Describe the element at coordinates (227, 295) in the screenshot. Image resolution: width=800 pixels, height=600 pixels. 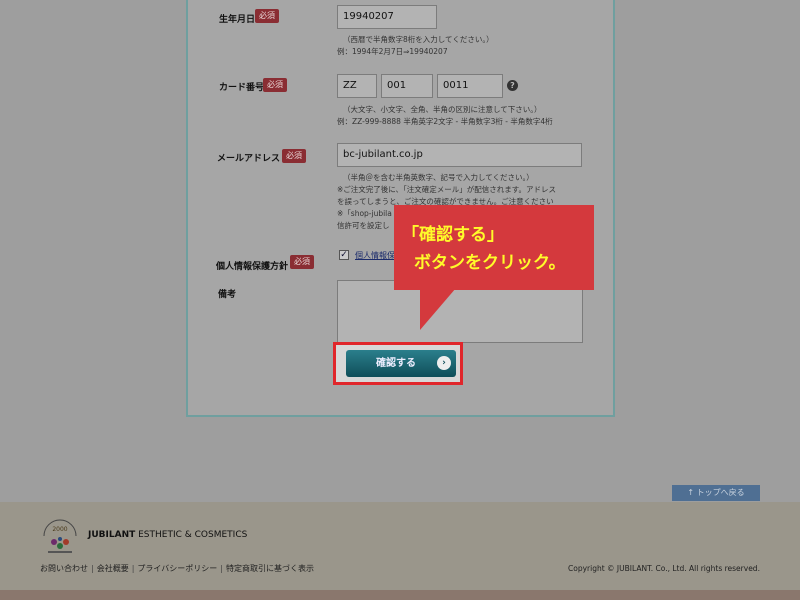
I see `remarks-label: 備考` at that location.